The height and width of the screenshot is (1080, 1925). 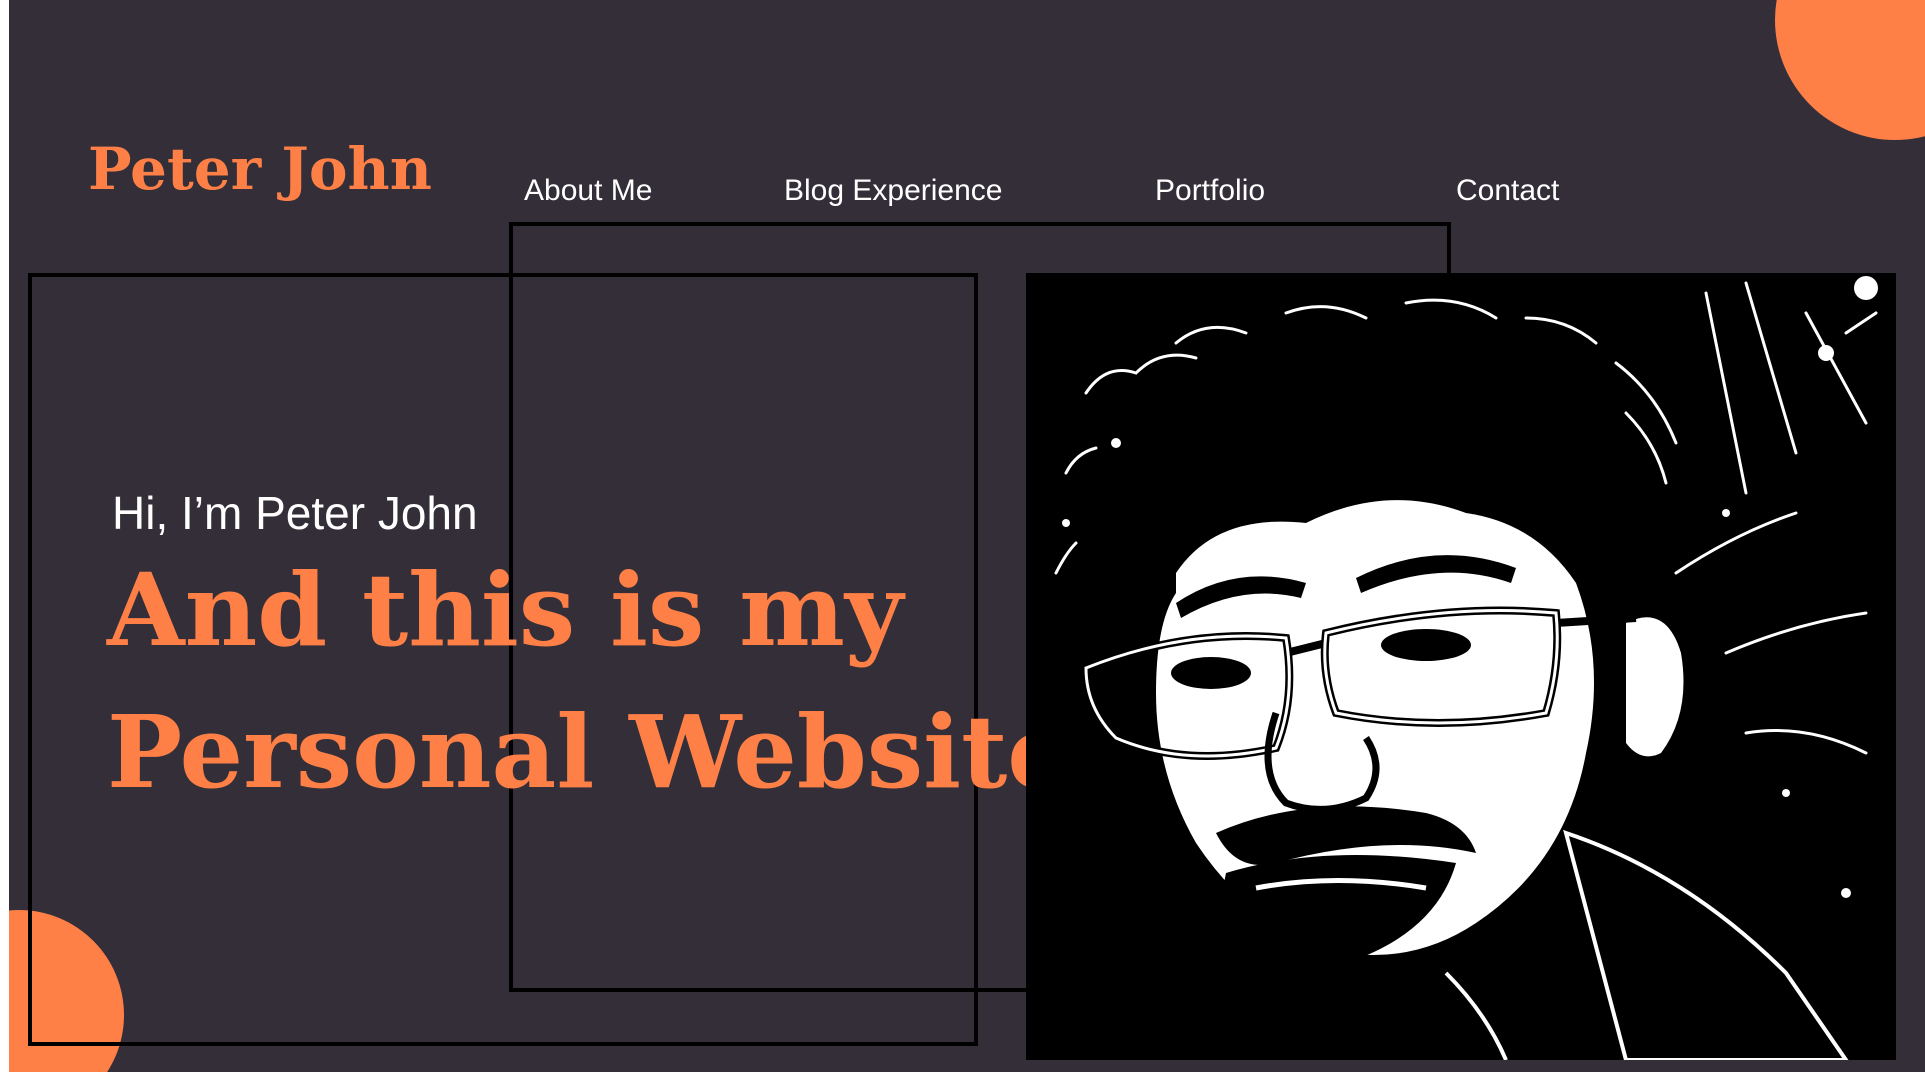 What do you see at coordinates (962, 1076) in the screenshot?
I see `bottom-border-strip` at bounding box center [962, 1076].